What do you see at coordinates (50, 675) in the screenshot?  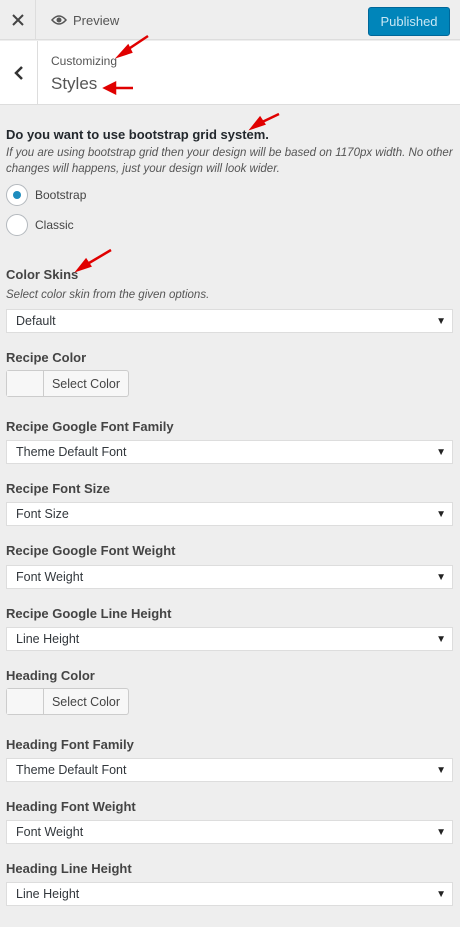 I see `heading-color-label: Heading Color` at bounding box center [50, 675].